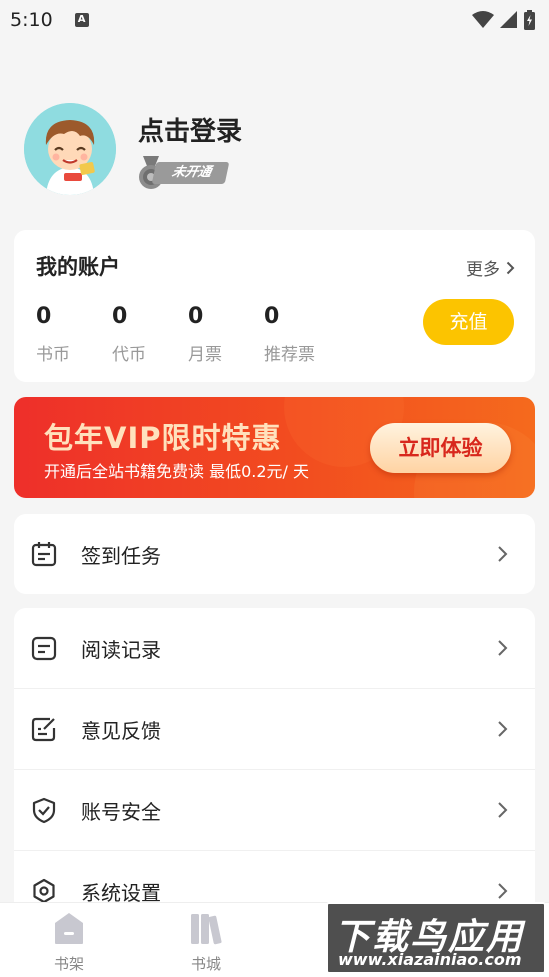 The image size is (549, 977). I want to click on menu-item-checkin: 签到任务, so click(274, 554).